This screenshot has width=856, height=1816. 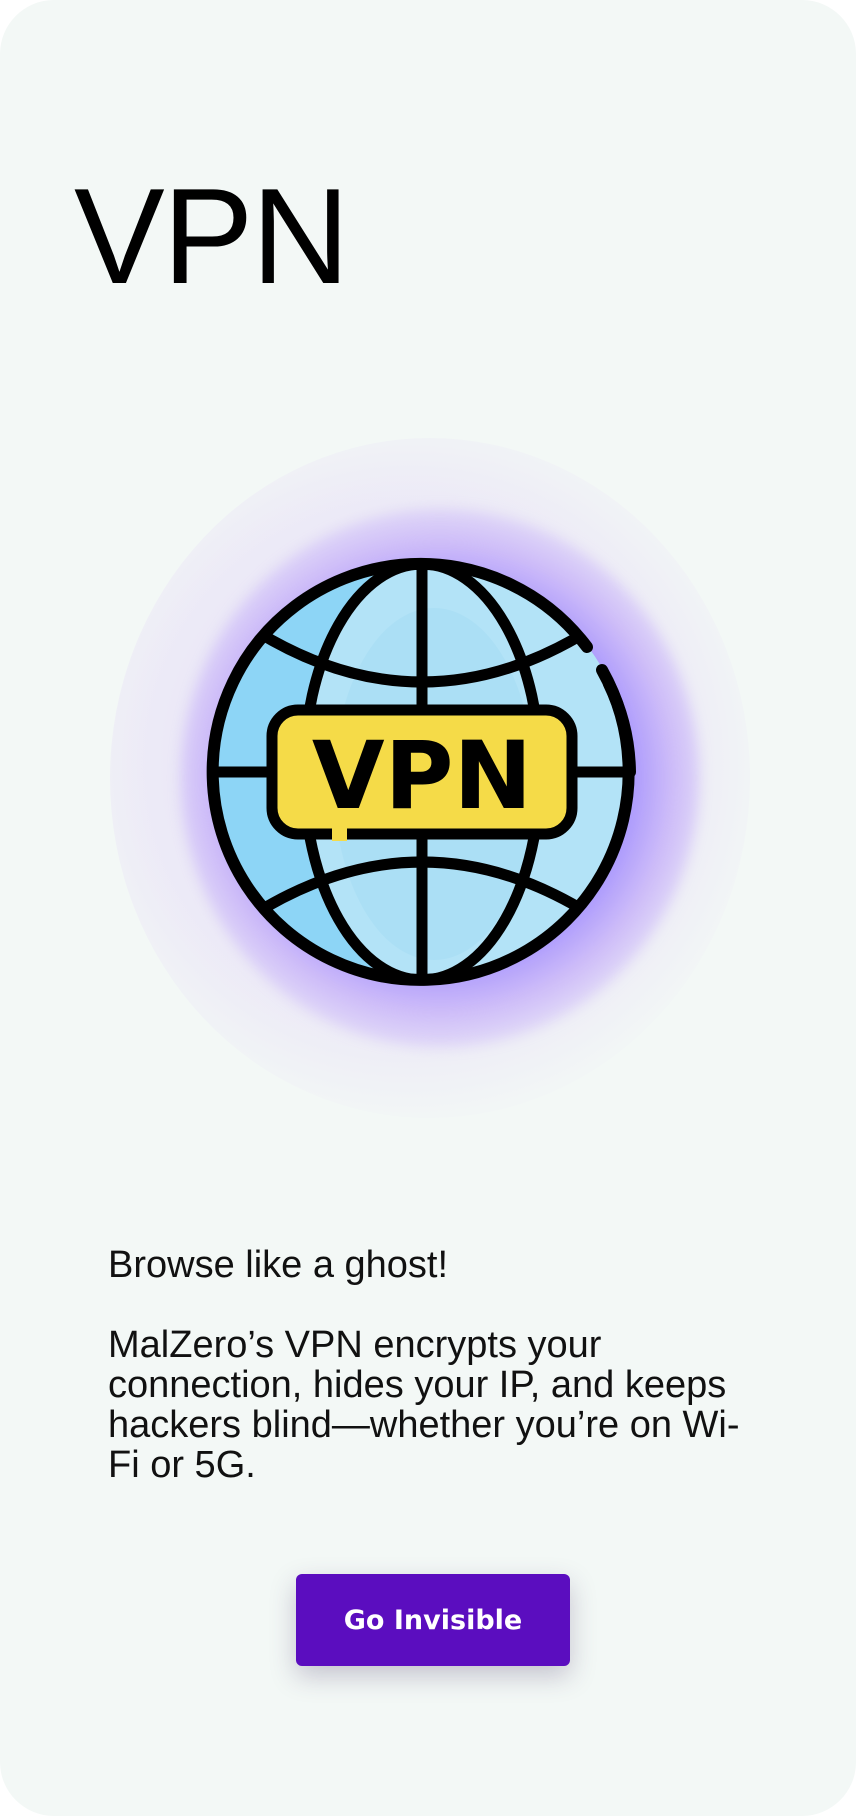 I want to click on vpn-badge-text: VPN, so click(x=422, y=776).